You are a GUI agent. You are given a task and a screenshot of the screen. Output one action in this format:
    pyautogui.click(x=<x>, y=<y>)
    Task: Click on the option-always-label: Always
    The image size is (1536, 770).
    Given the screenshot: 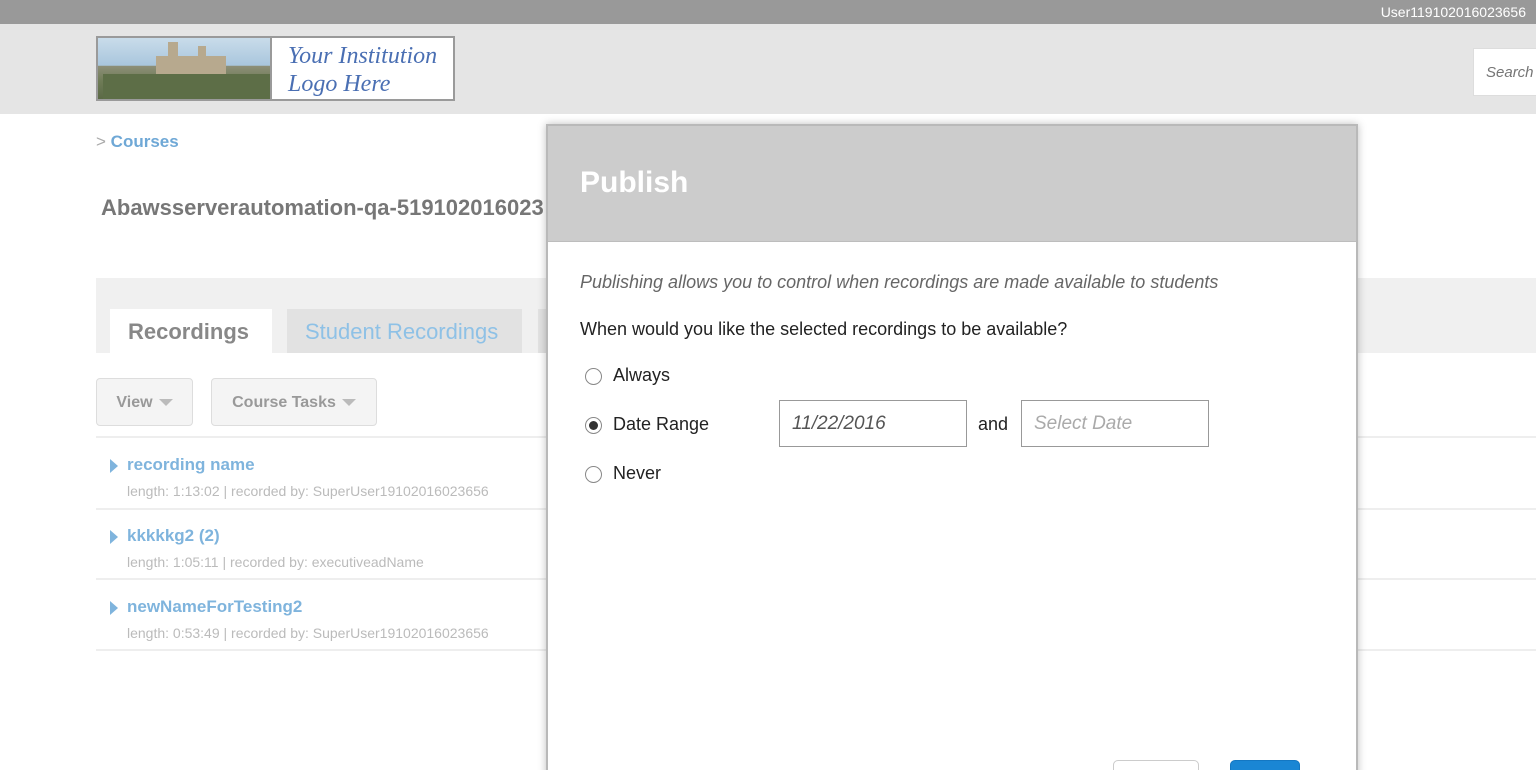 What is the action you would take?
    pyautogui.click(x=641, y=375)
    